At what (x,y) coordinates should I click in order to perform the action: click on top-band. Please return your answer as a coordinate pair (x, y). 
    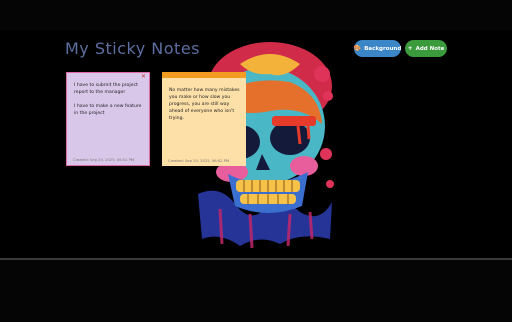
    Looking at the image, I should click on (256, 15).